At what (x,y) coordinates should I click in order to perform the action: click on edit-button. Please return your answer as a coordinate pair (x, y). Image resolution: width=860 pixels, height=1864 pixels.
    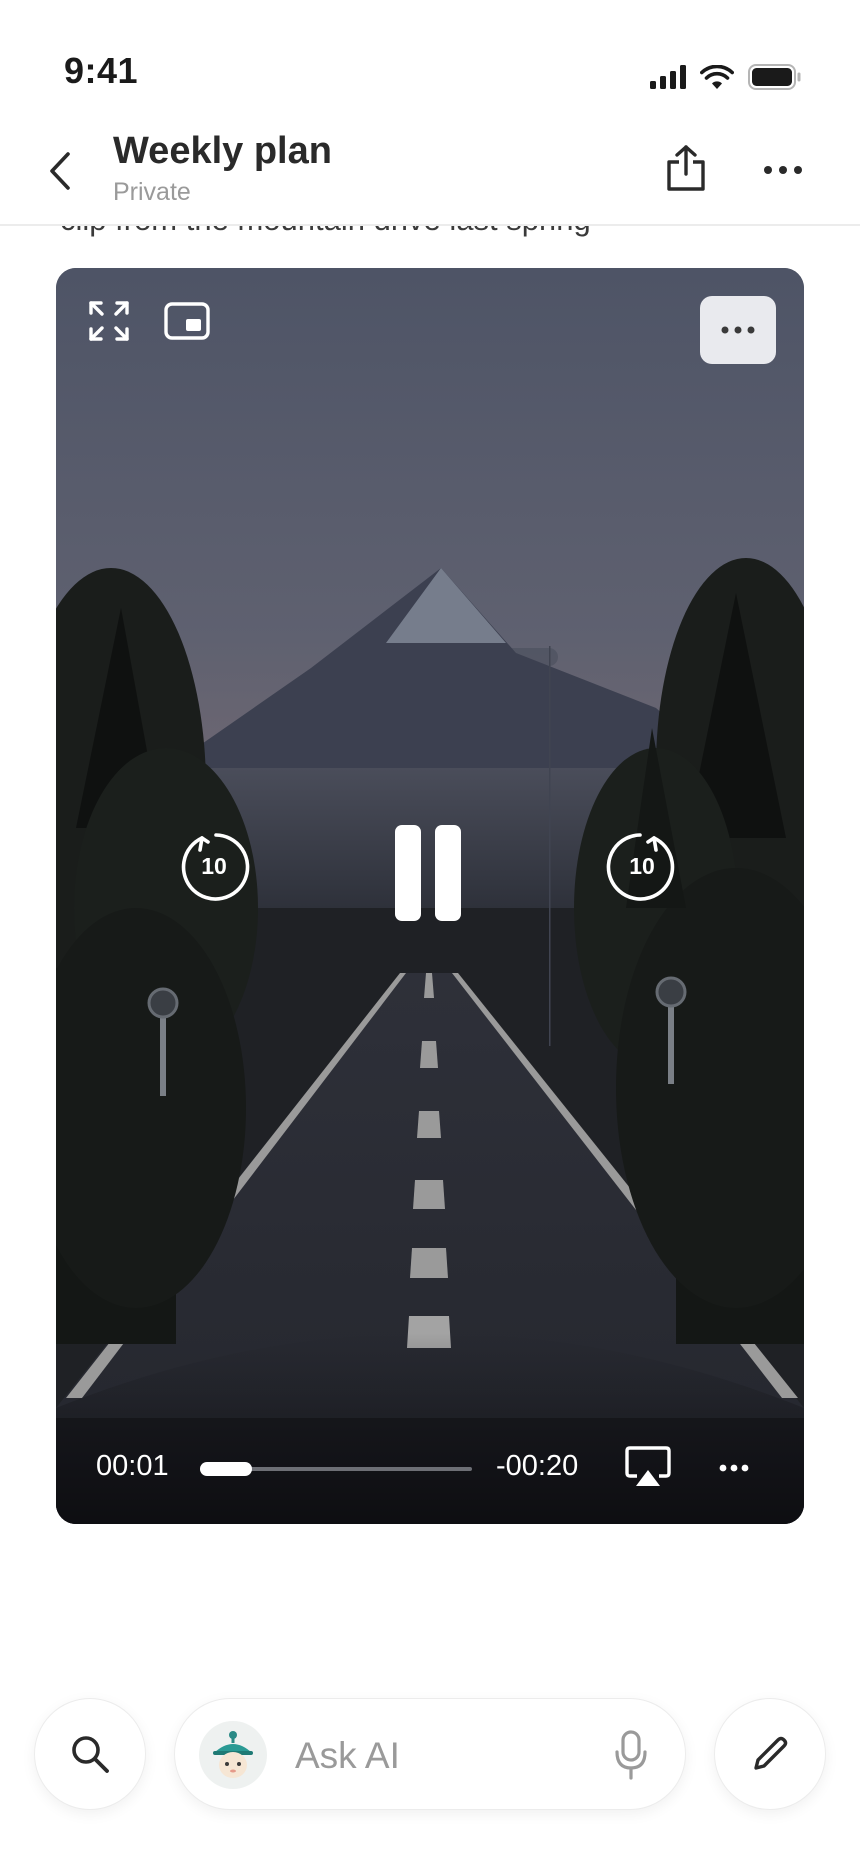
    Looking at the image, I should click on (770, 1754).